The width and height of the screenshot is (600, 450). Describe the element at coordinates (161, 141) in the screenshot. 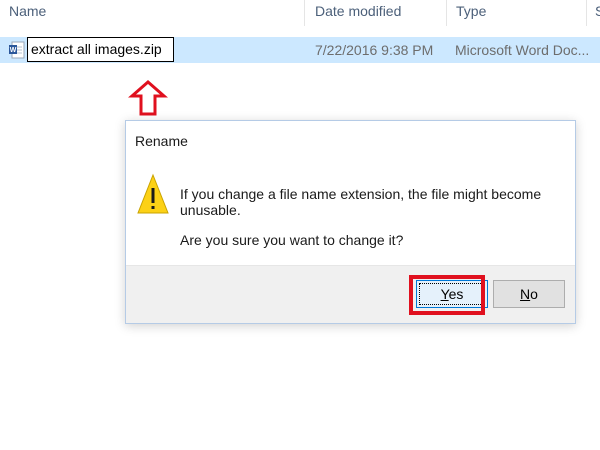

I see `dialog-title: Rename` at that location.